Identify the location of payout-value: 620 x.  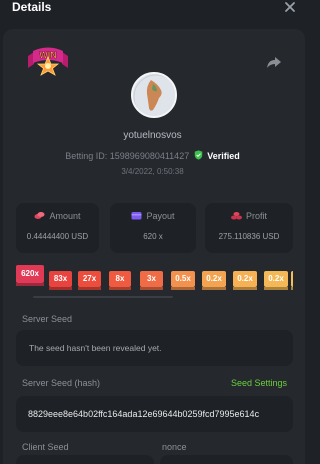
(153, 236).